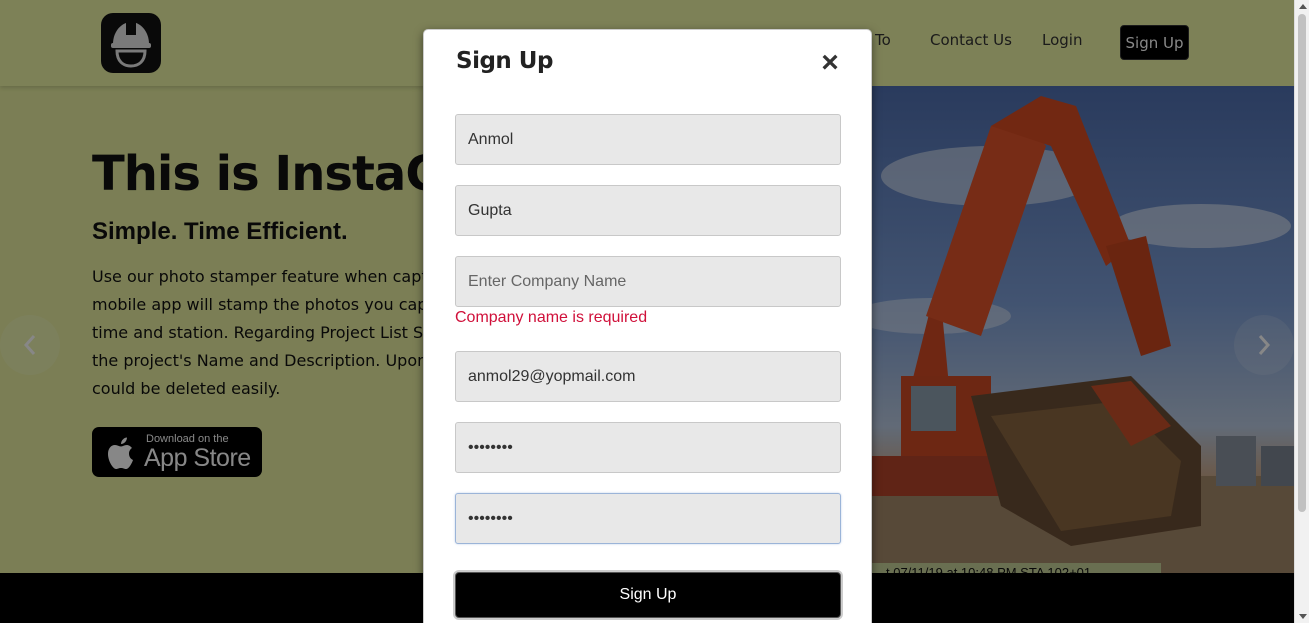 The width and height of the screenshot is (1309, 623). I want to click on page-scrollbar, so click(1301, 311).